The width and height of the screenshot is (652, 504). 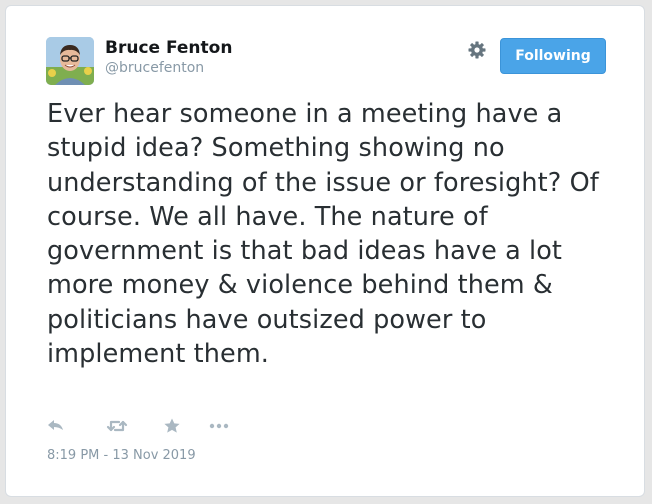 I want to click on avatar, so click(x=70, y=61).